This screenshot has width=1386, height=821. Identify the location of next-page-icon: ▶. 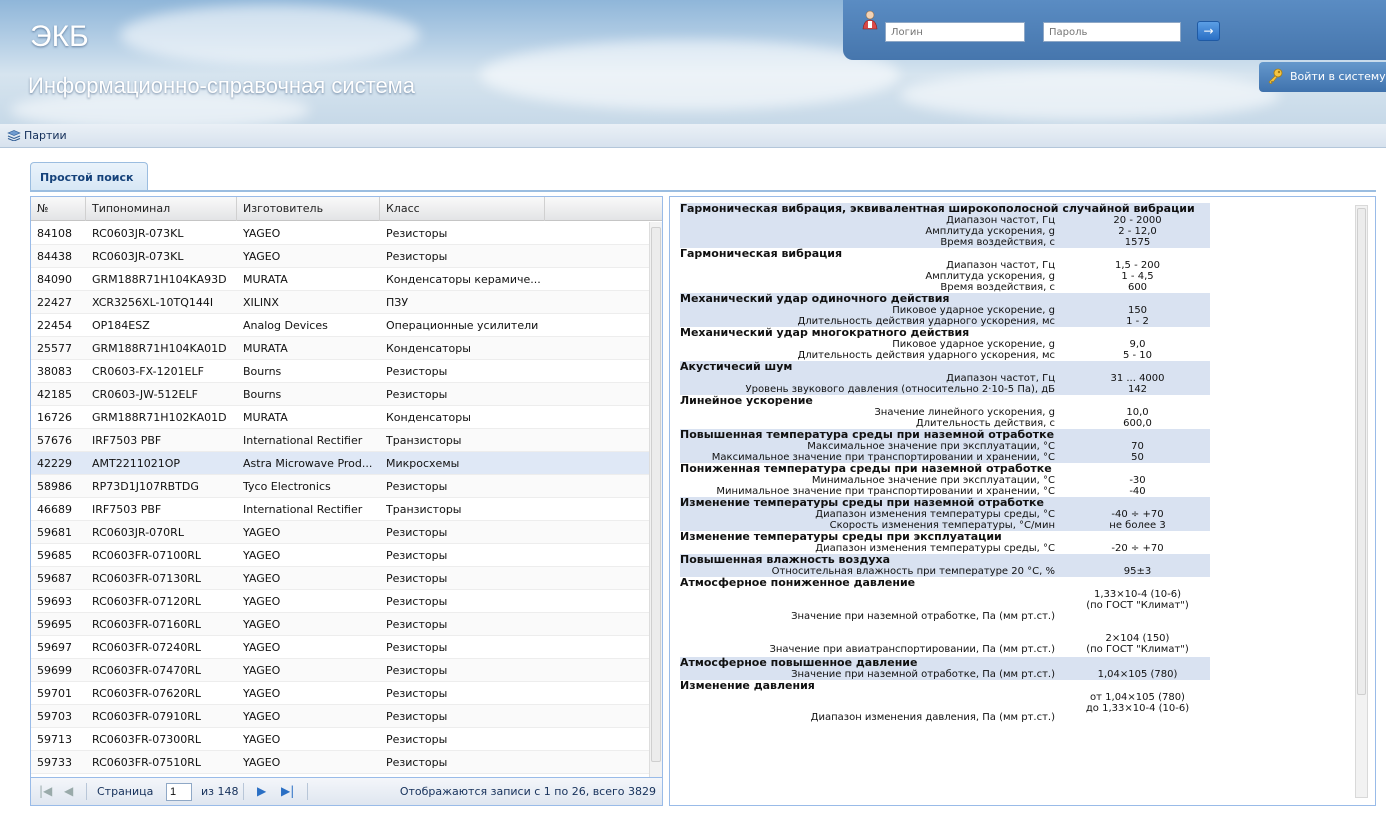
(261, 791).